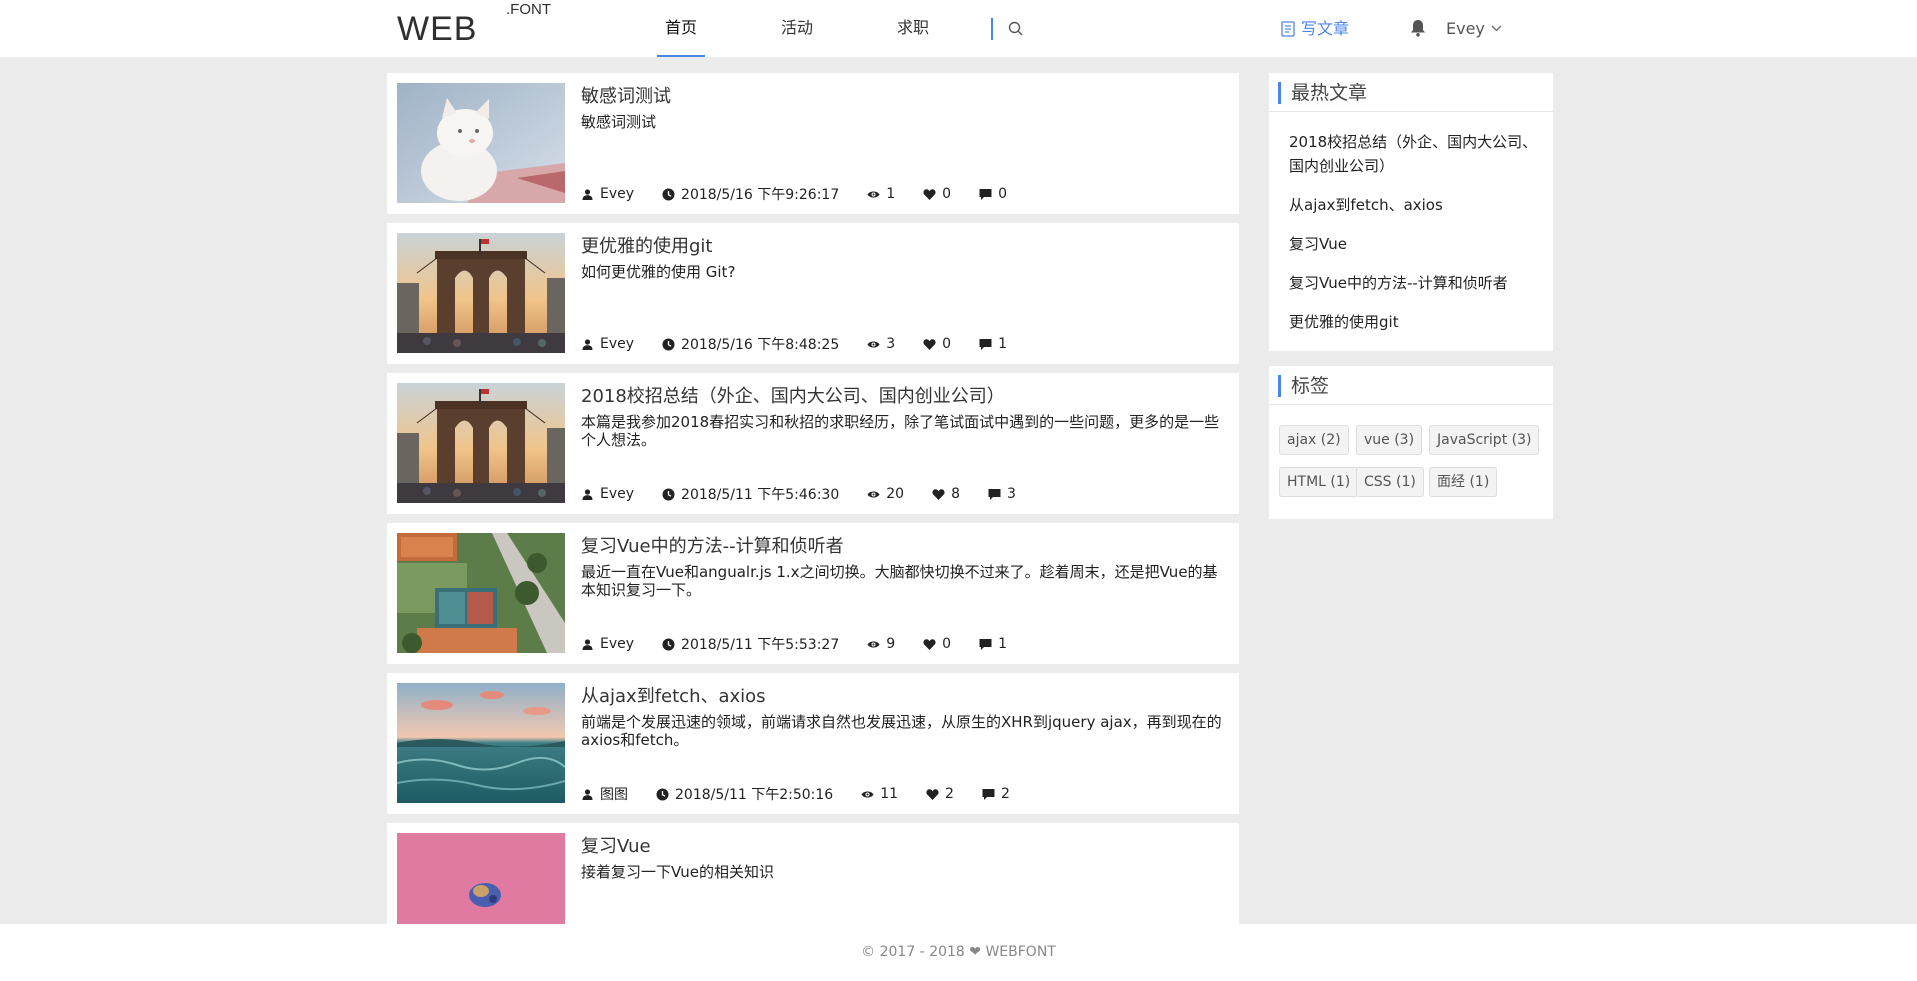  I want to click on views-count: 11, so click(889, 794).